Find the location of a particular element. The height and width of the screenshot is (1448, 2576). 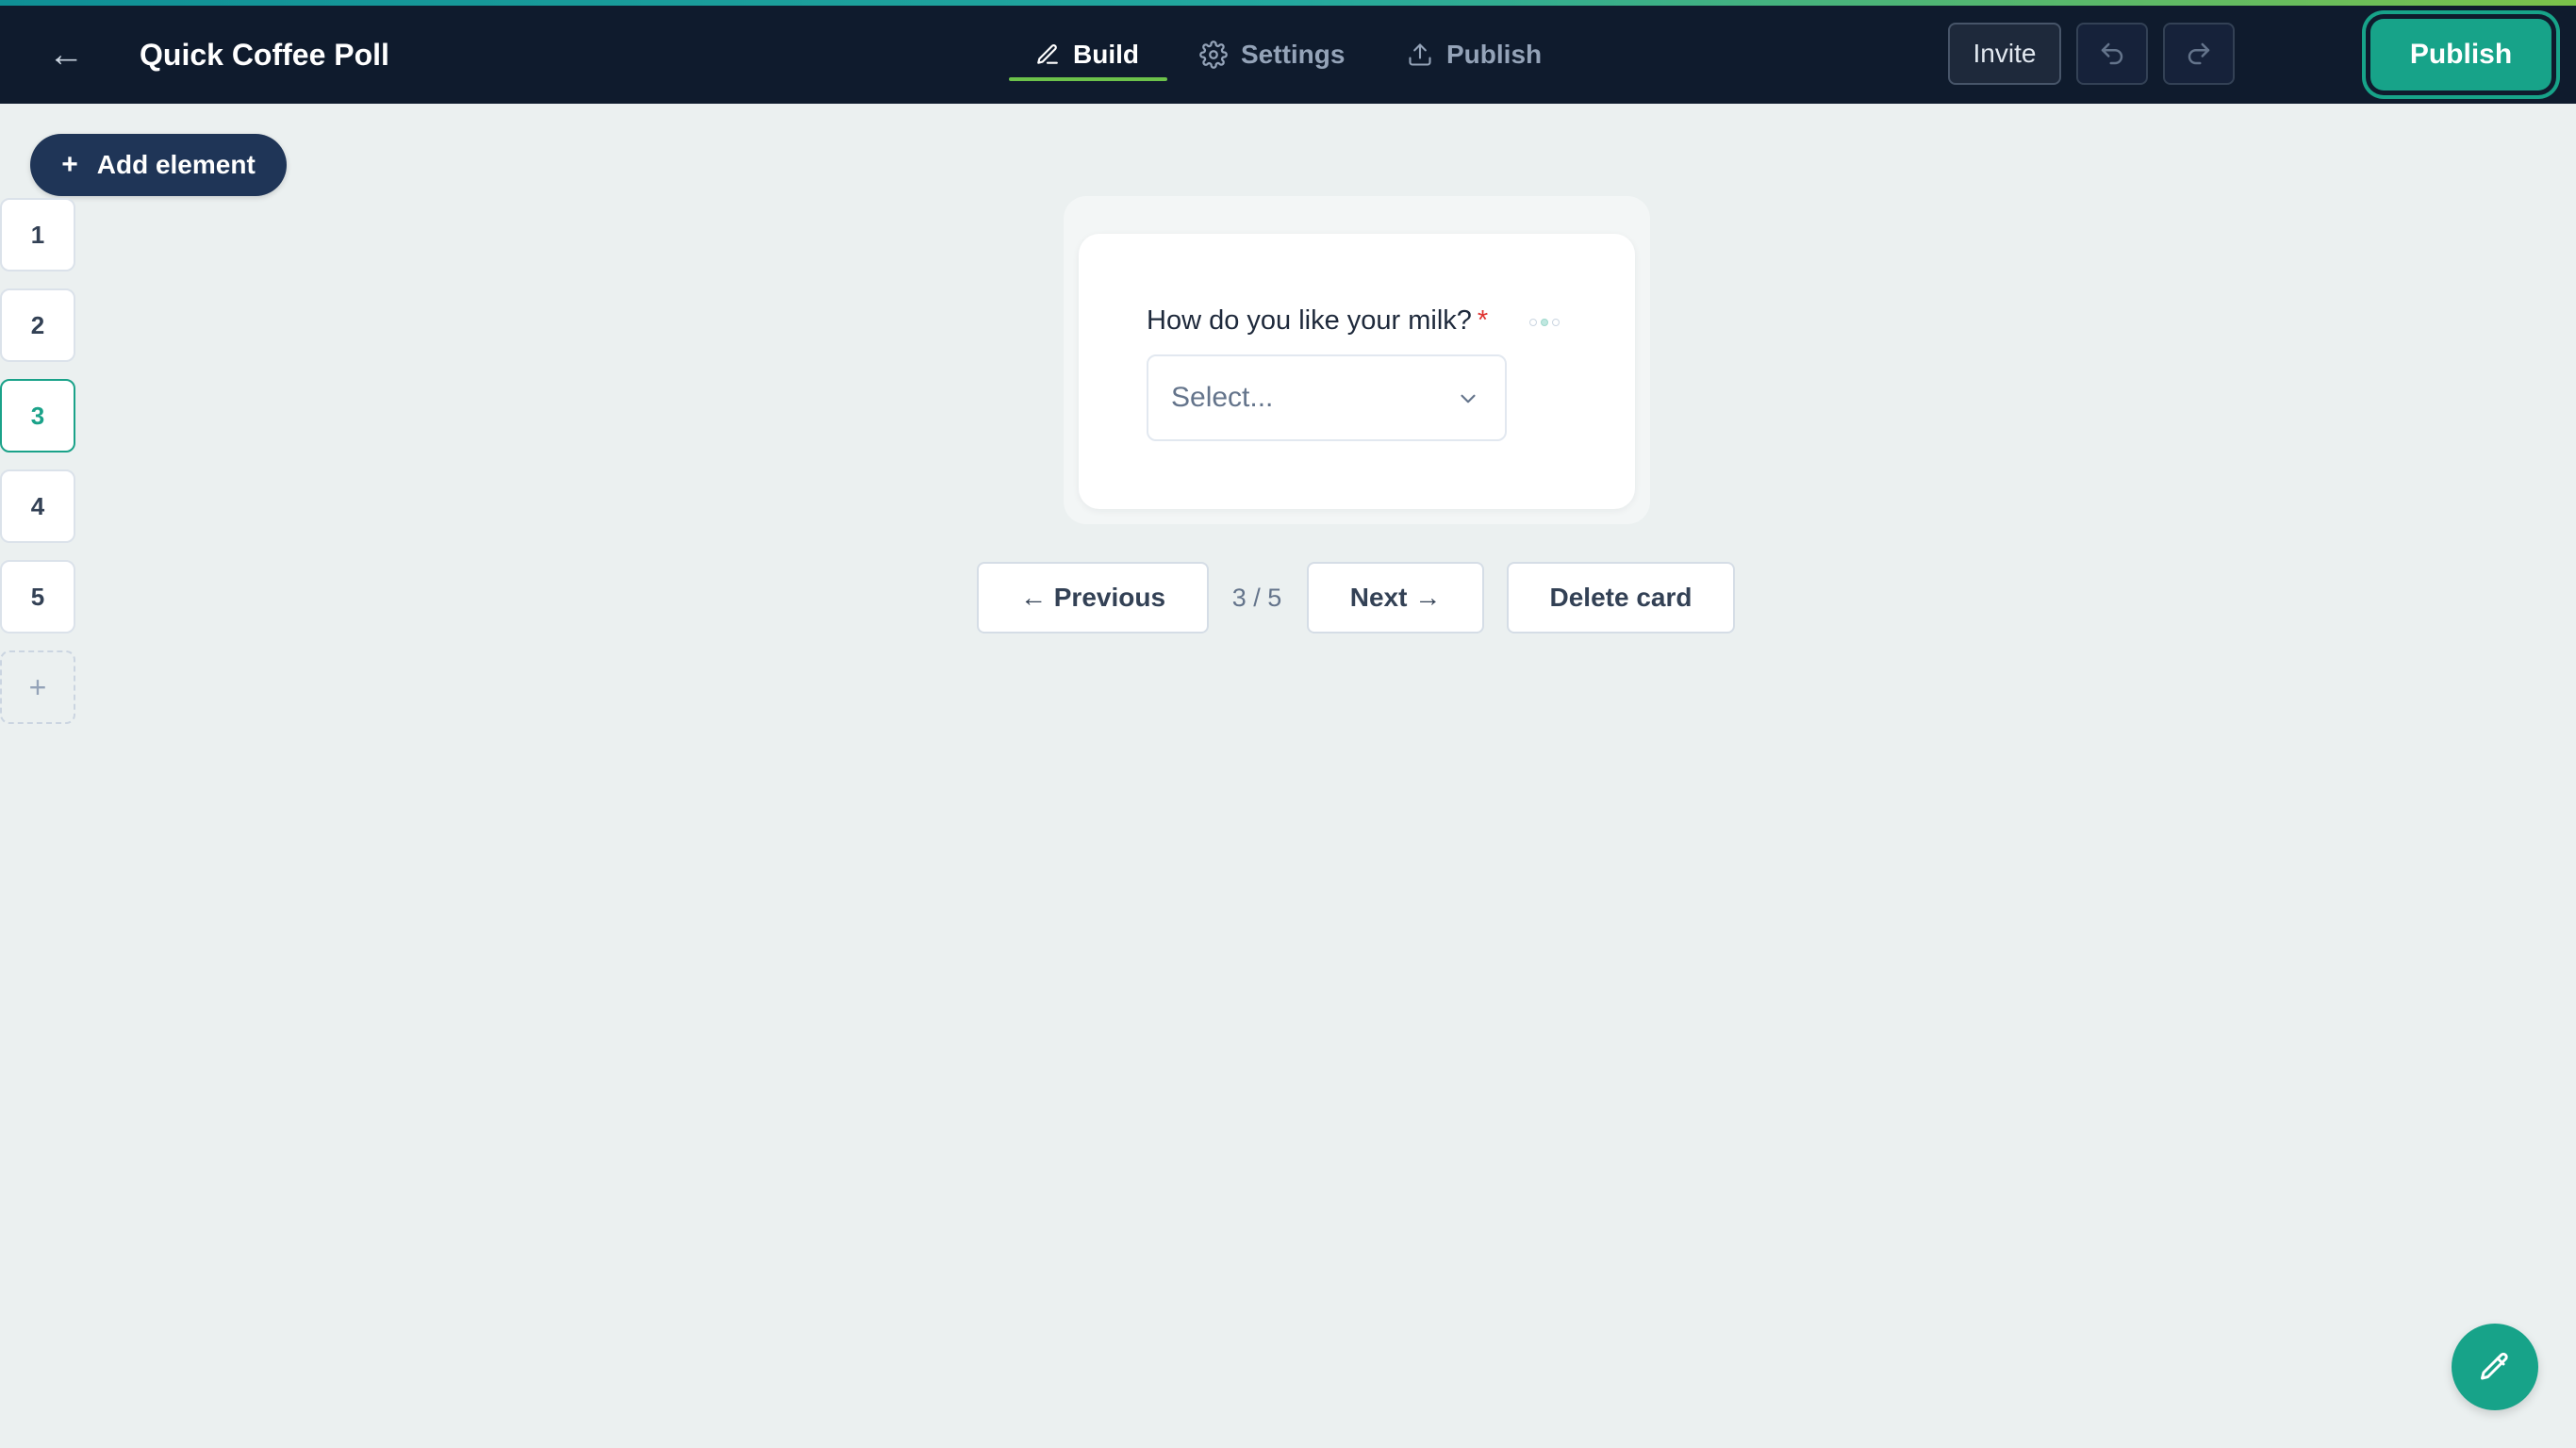

add-element-button: + Add element is located at coordinates (158, 165).